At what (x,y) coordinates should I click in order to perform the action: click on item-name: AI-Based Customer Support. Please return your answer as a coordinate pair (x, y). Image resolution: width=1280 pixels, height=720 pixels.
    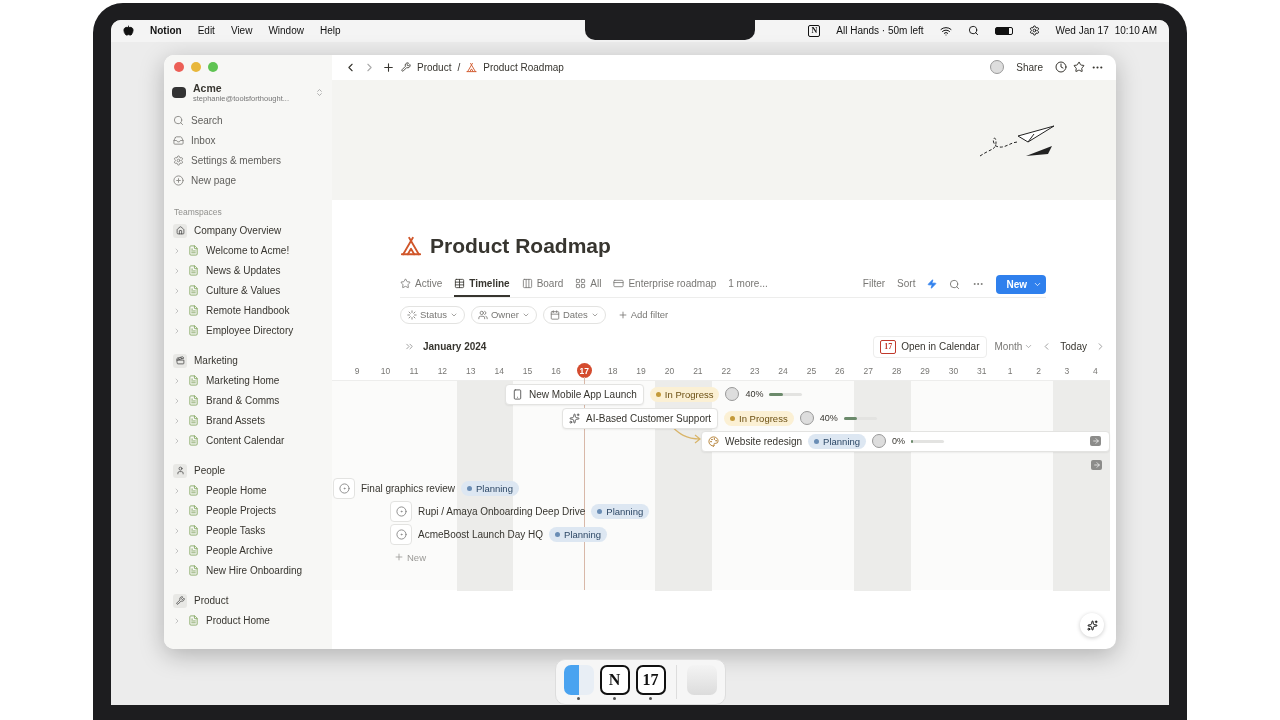
    Looking at the image, I should click on (649, 418).